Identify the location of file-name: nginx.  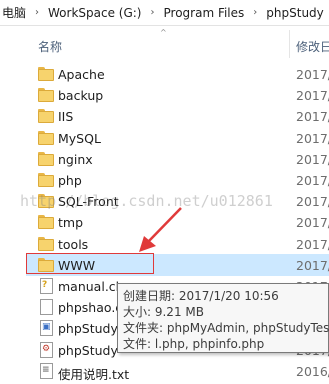
(75, 159).